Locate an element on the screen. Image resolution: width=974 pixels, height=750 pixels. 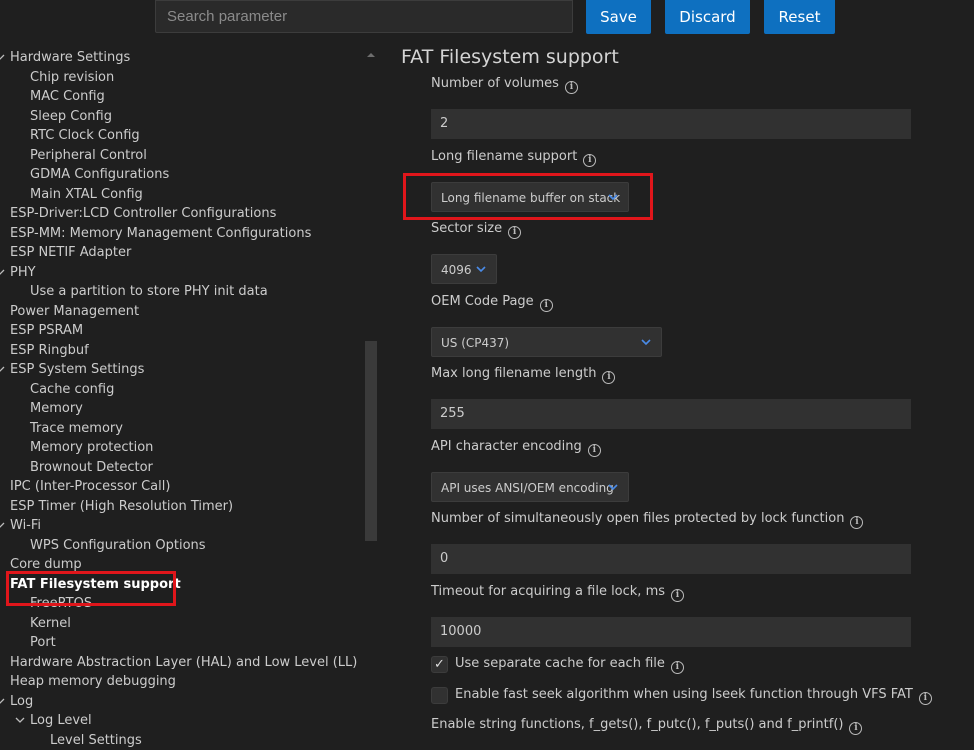
tree-item-main-xtal-config: Main XTAL Config is located at coordinates (86, 194).